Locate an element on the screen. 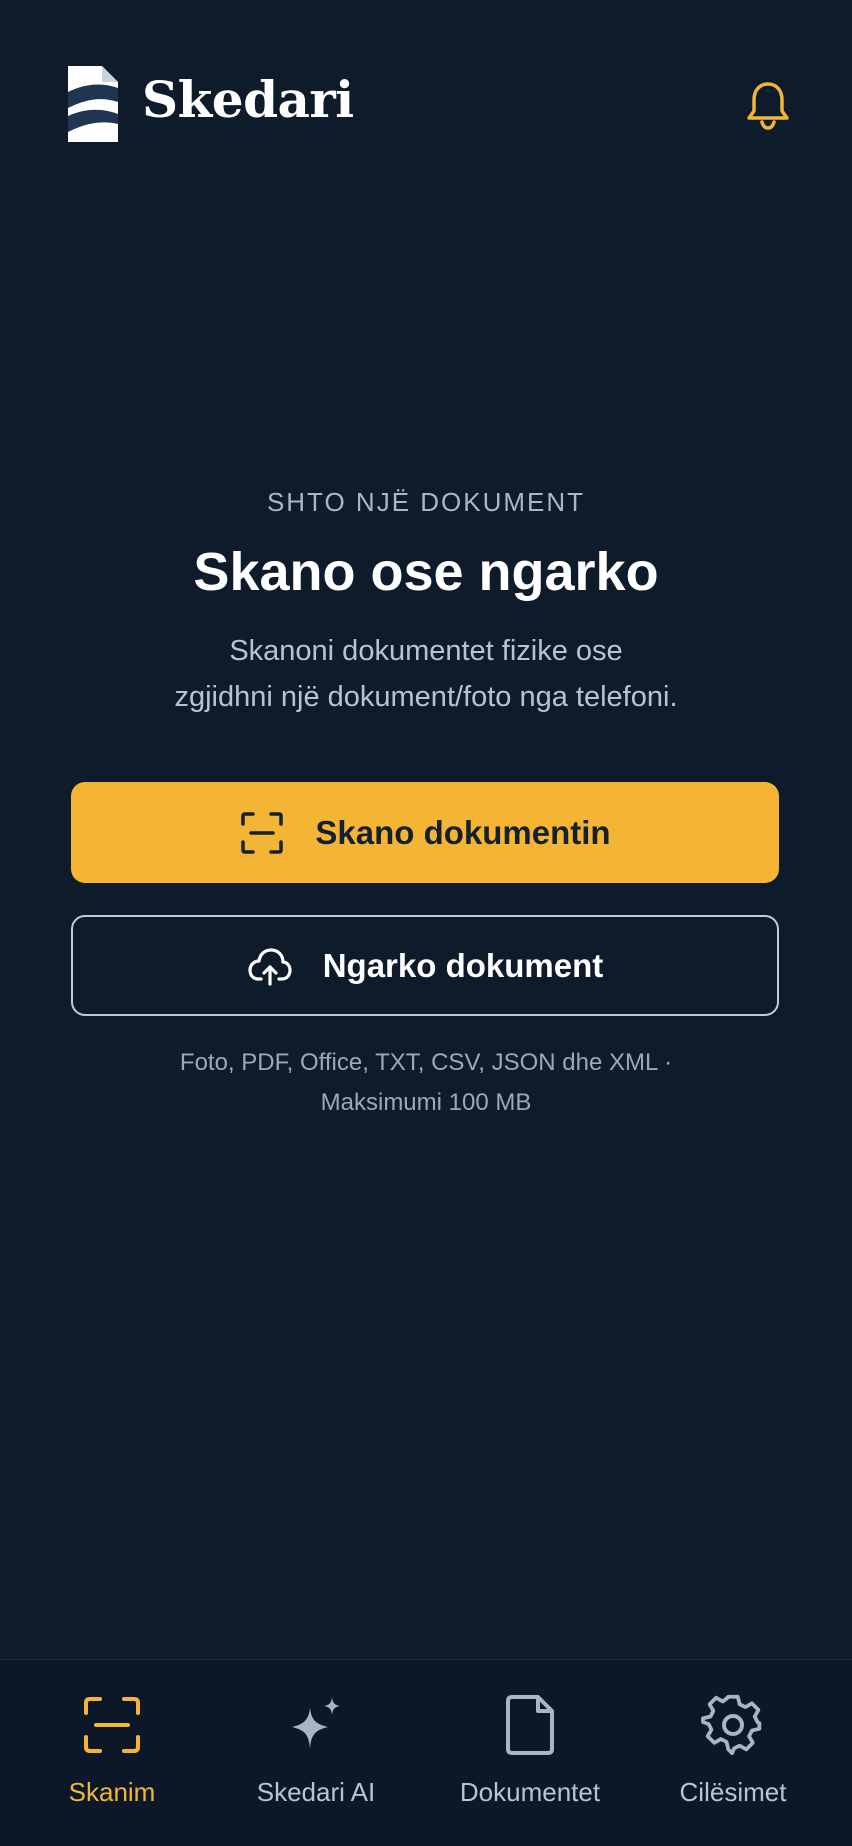 This screenshot has height=1846, width=852. scan-document-button: Skano dokumentin is located at coordinates (425, 832).